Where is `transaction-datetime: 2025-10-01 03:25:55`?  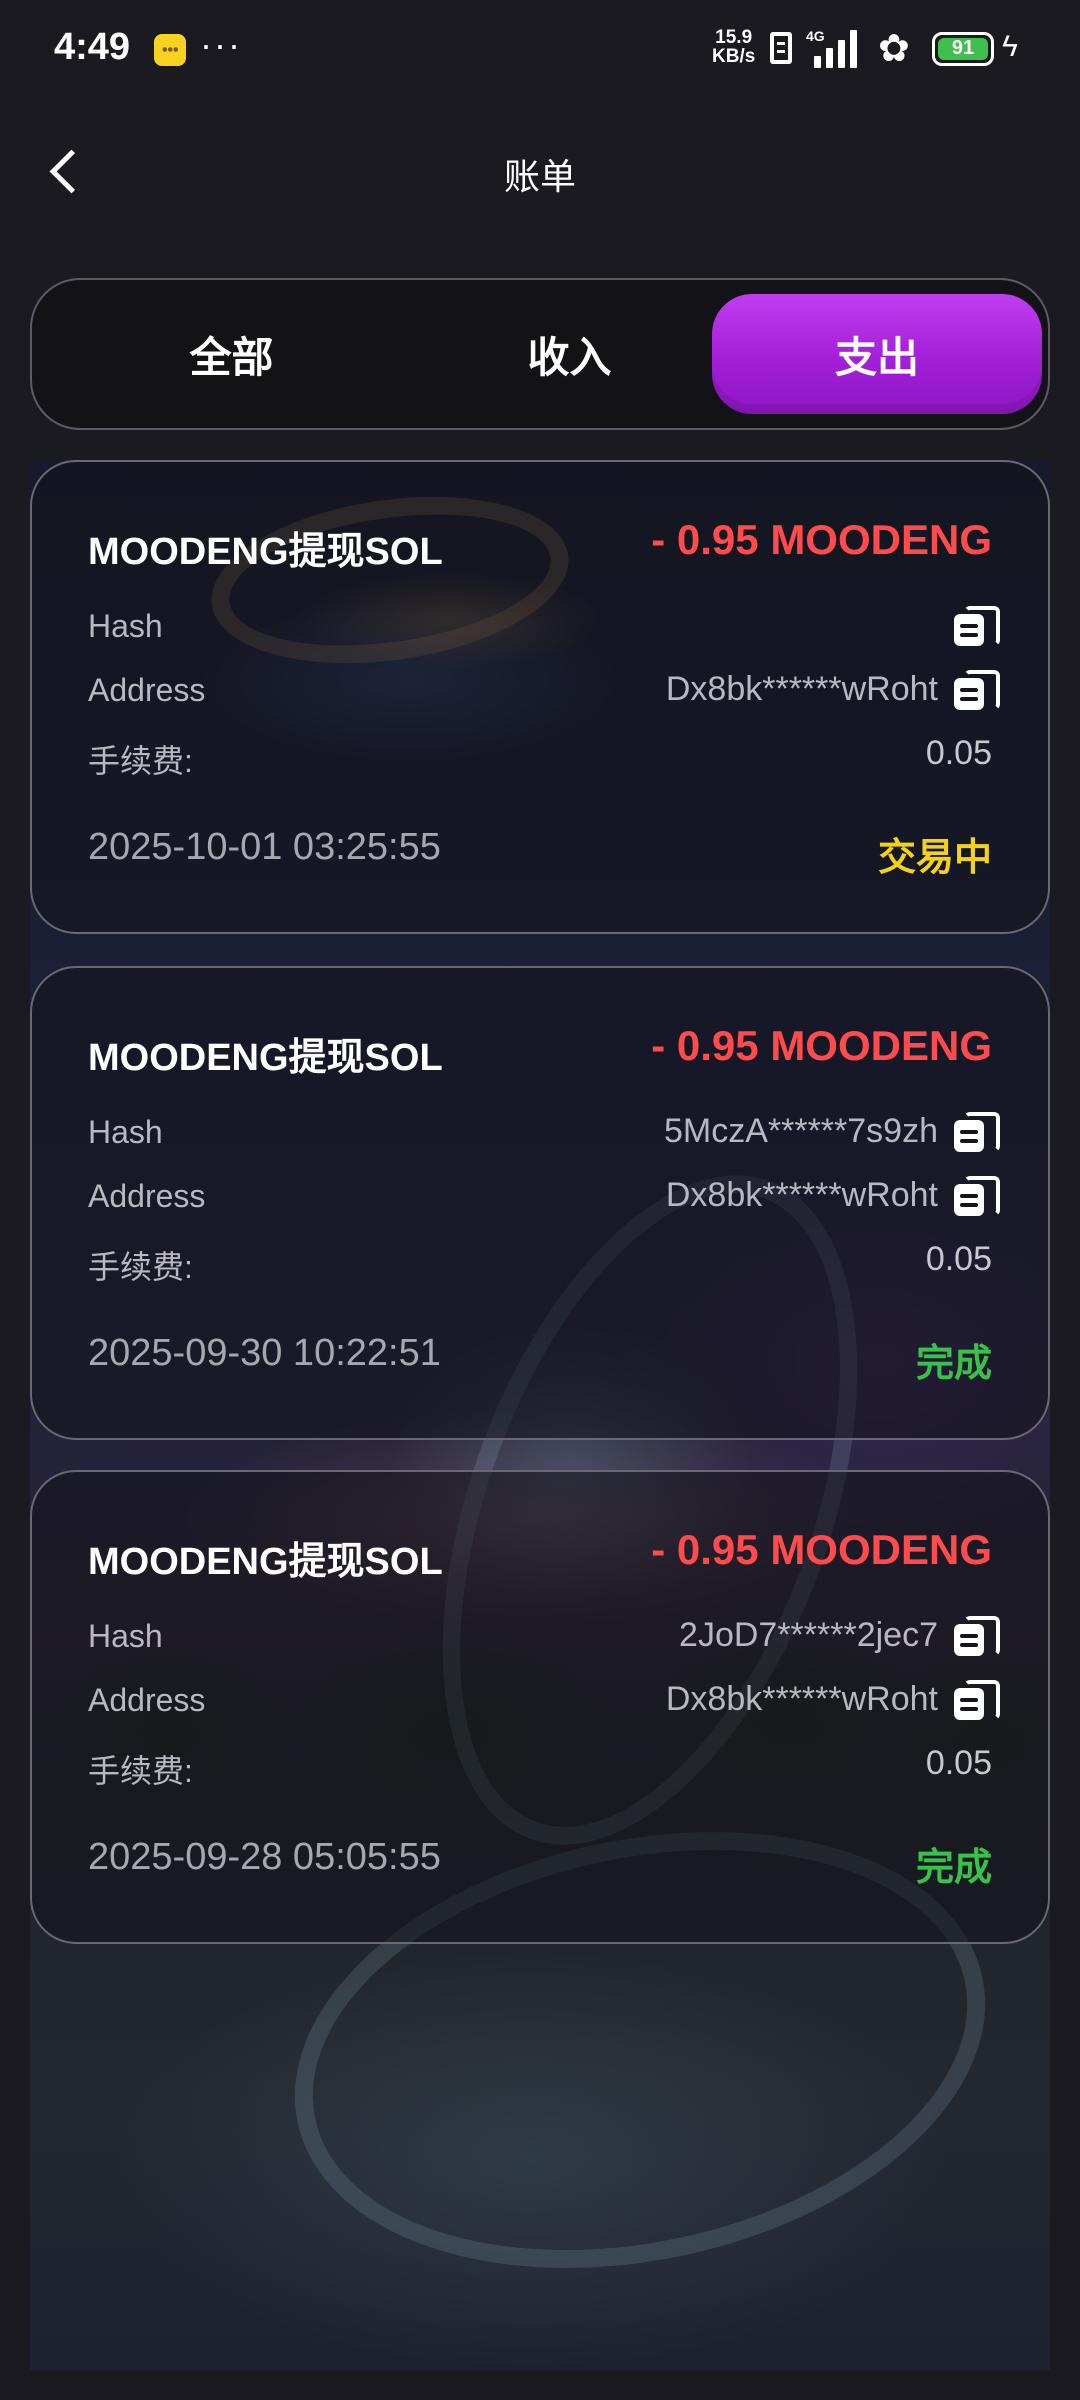 transaction-datetime: 2025-10-01 03:25:55 is located at coordinates (264, 847).